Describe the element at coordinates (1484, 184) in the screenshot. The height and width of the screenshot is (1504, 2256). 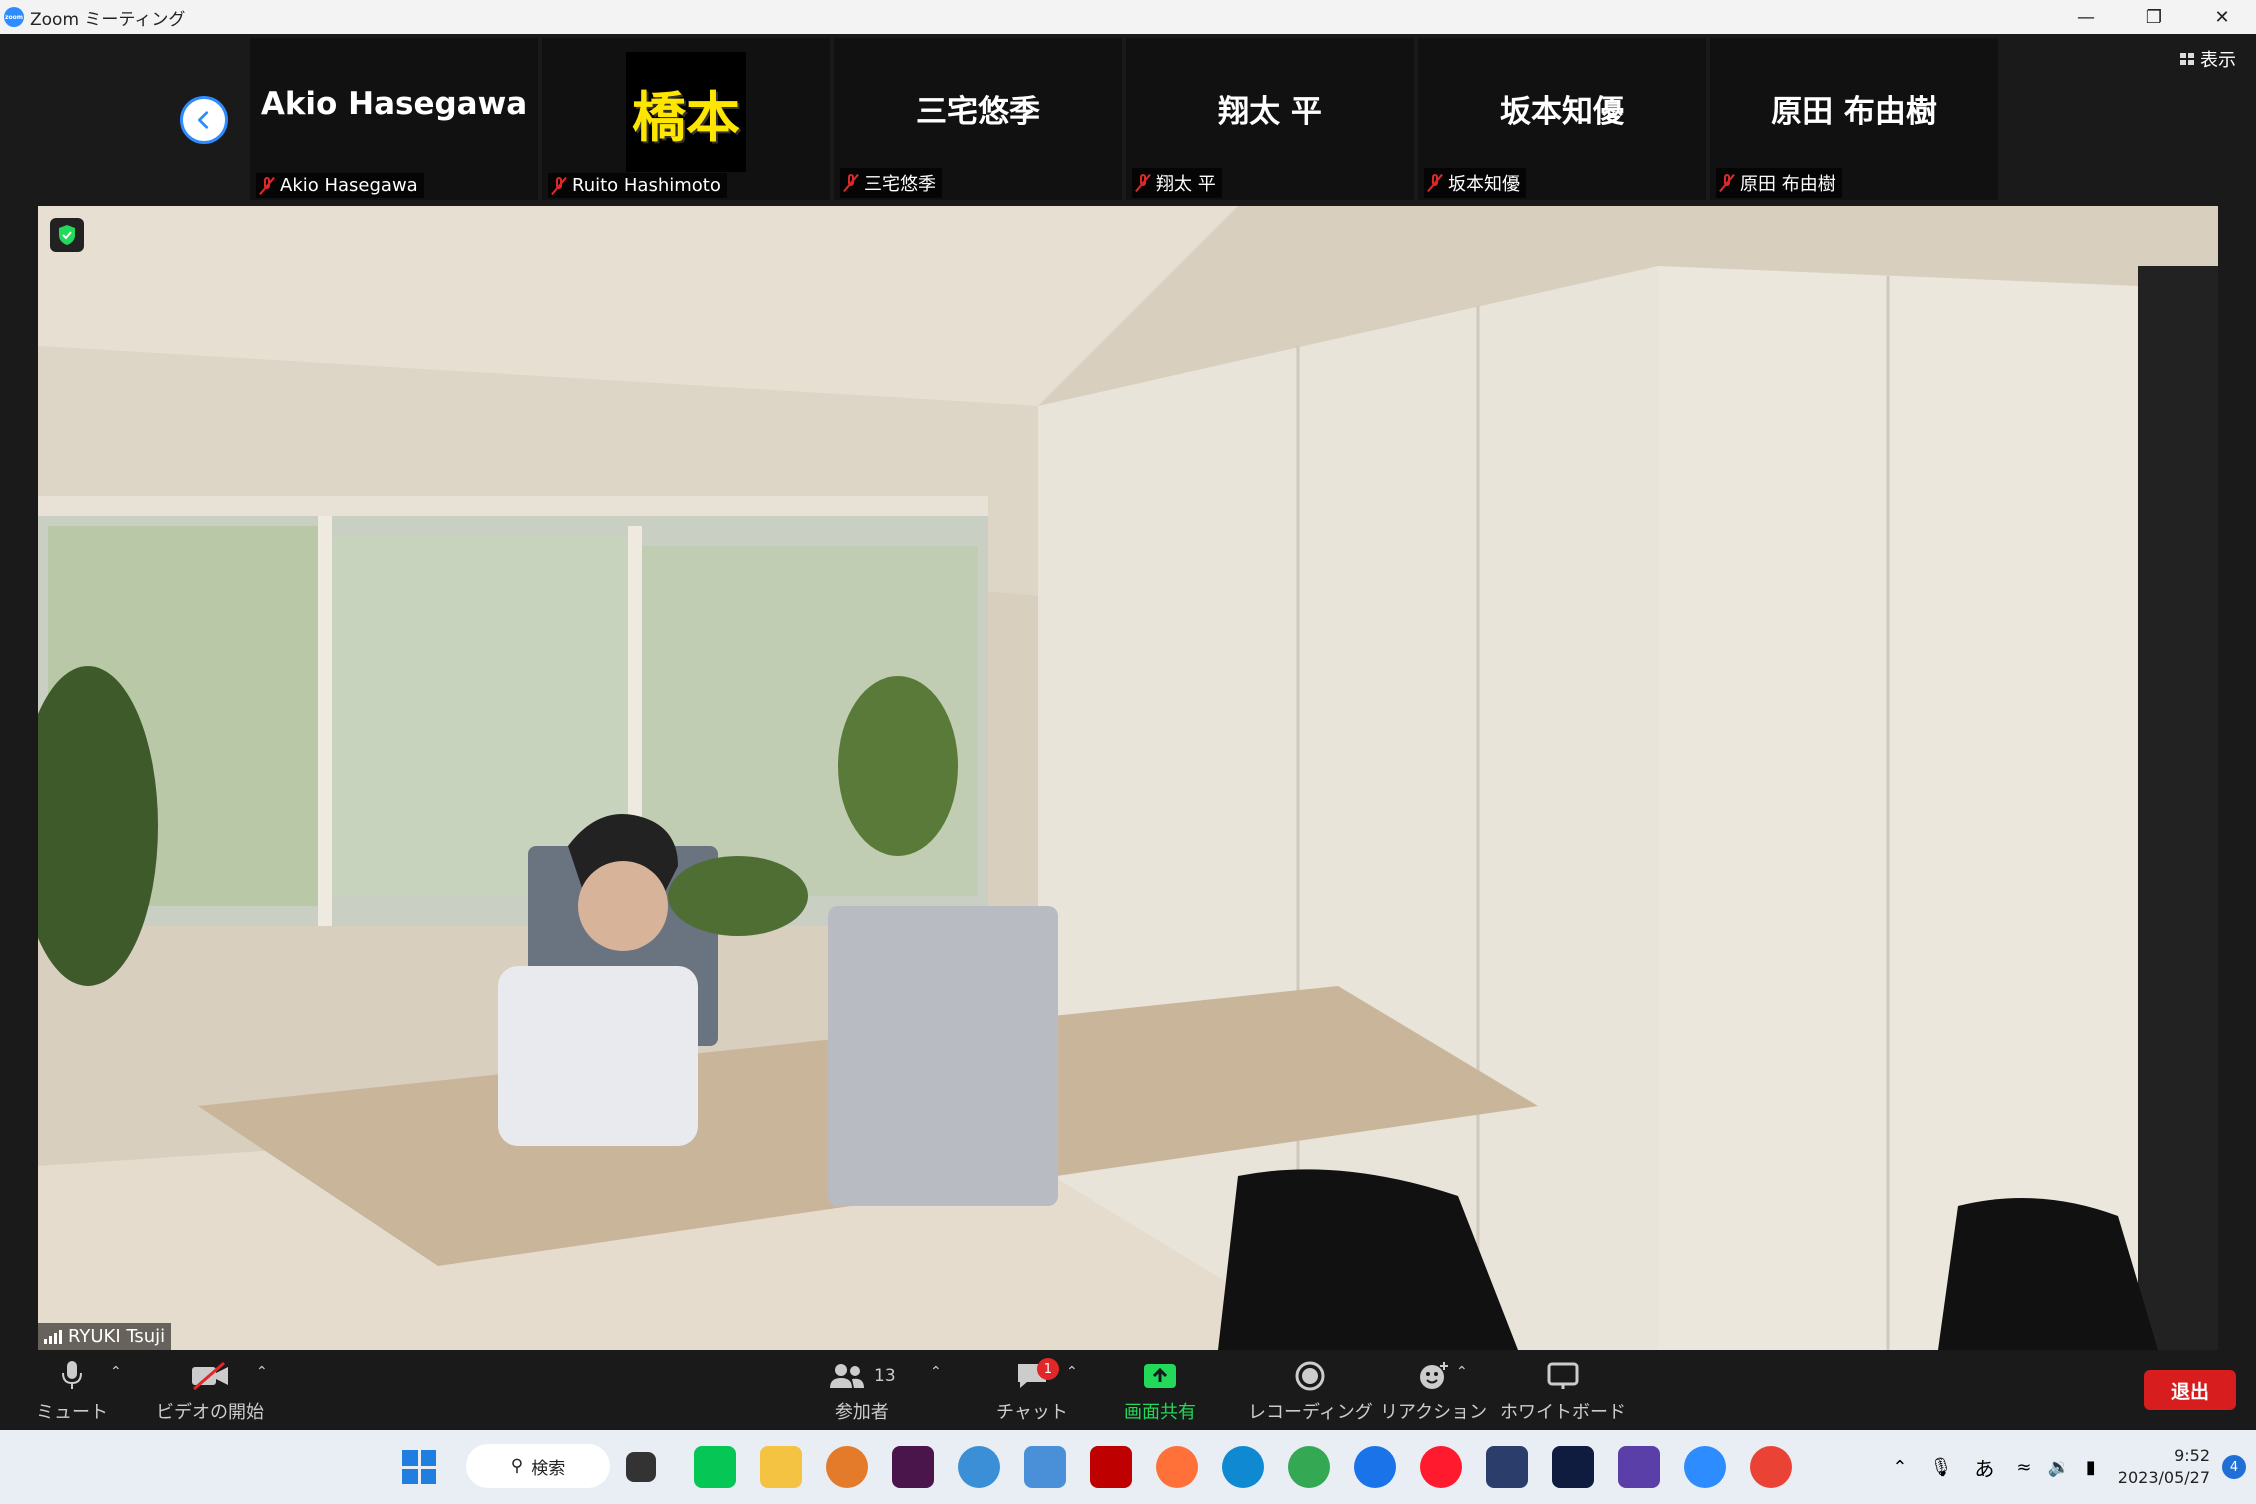
I see `participant-name: 坂本知優` at that location.